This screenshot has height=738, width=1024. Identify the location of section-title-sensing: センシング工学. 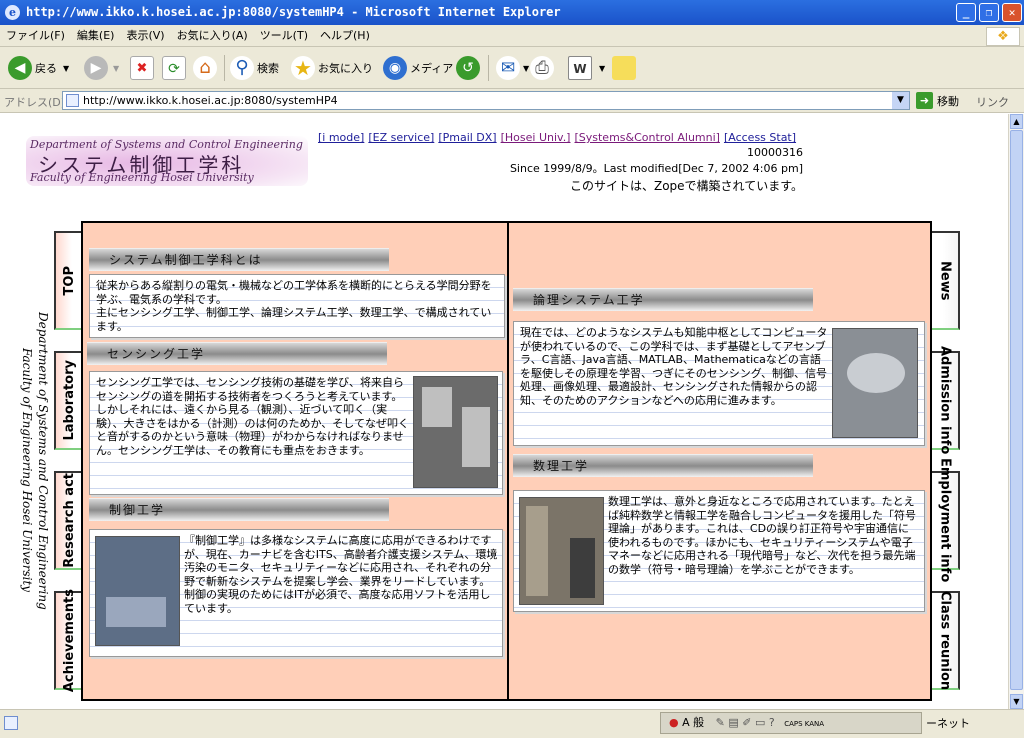
(237, 353).